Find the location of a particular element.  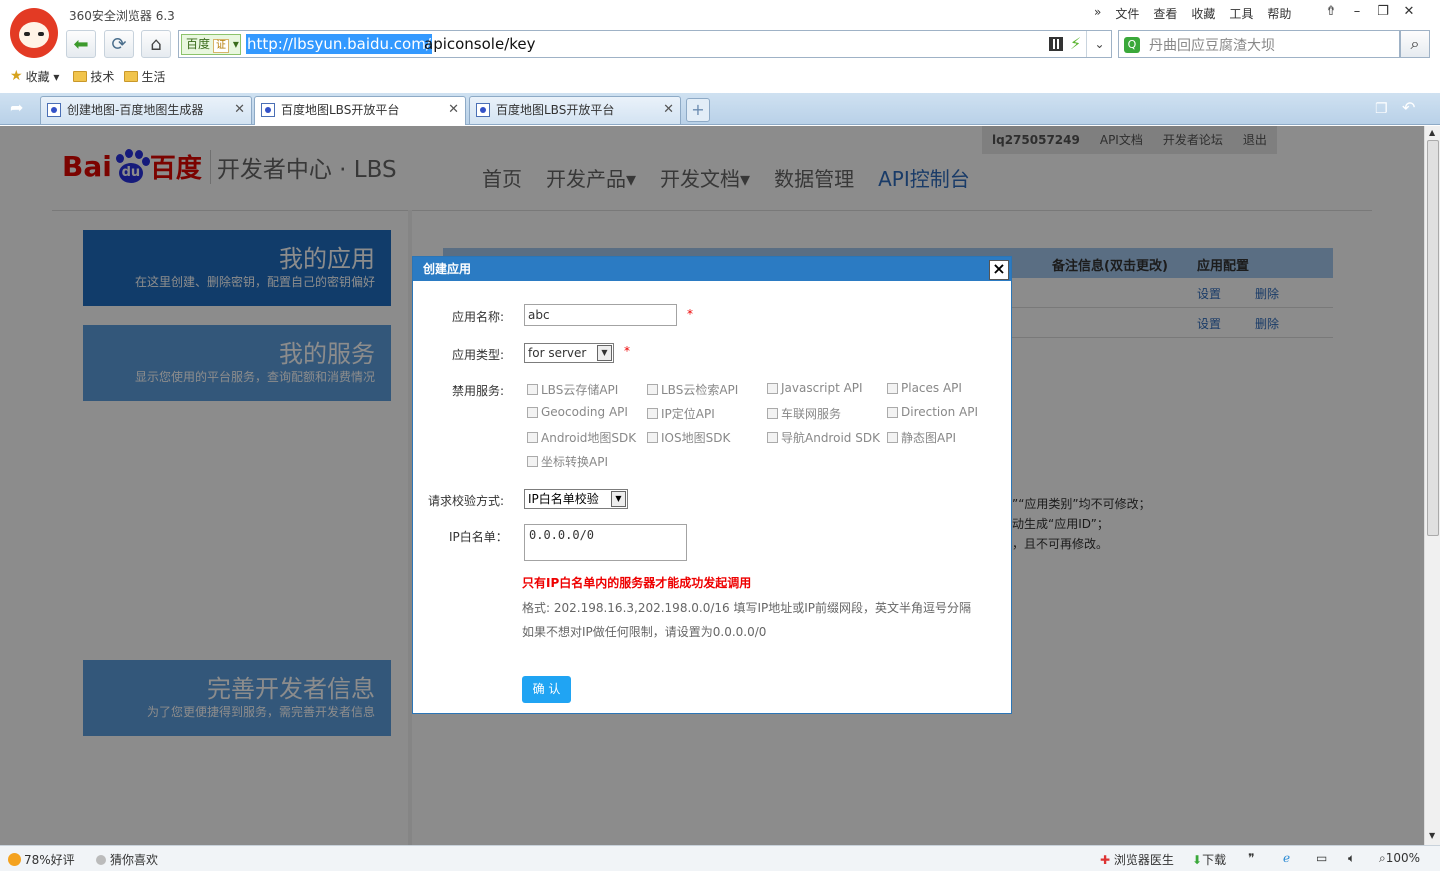

title-bar: 360安全浏览器 6.3 » 文件 查看 收藏 工具 帮助 ⇮ – ❐ ✕ is located at coordinates (720, 29).